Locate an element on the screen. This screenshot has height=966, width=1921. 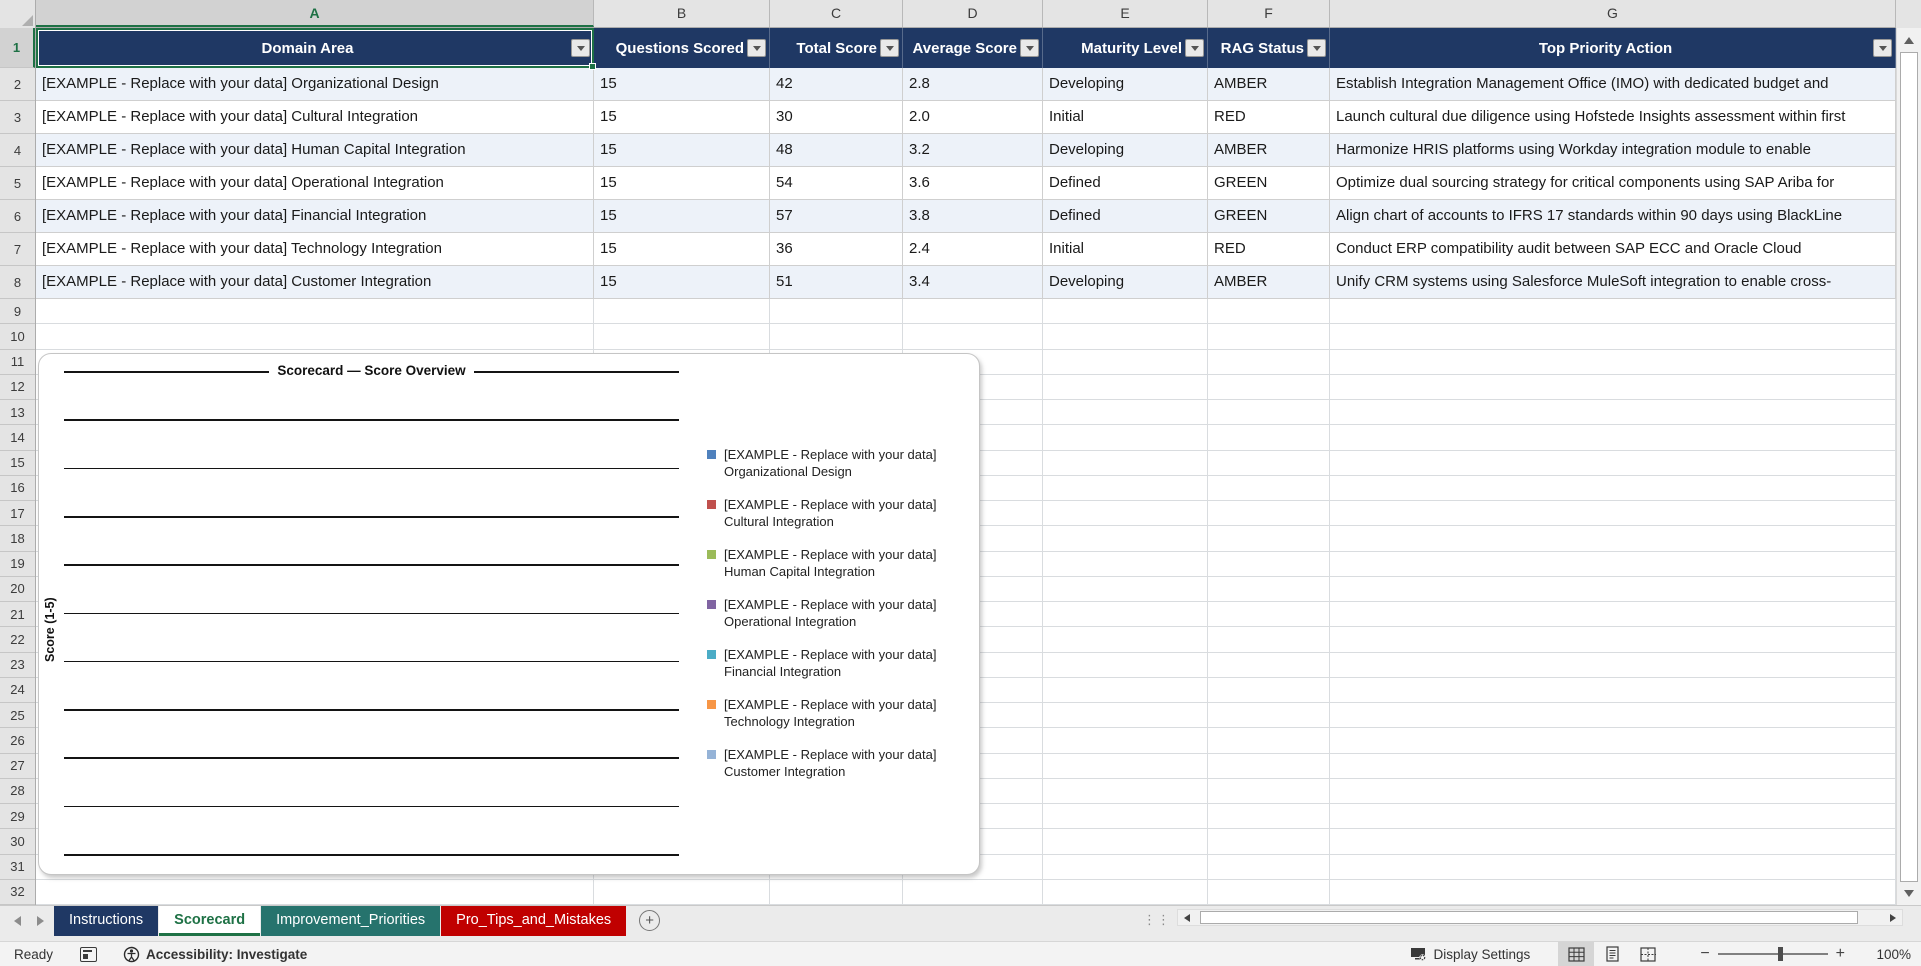
column-header-C: C is located at coordinates (836, 13).